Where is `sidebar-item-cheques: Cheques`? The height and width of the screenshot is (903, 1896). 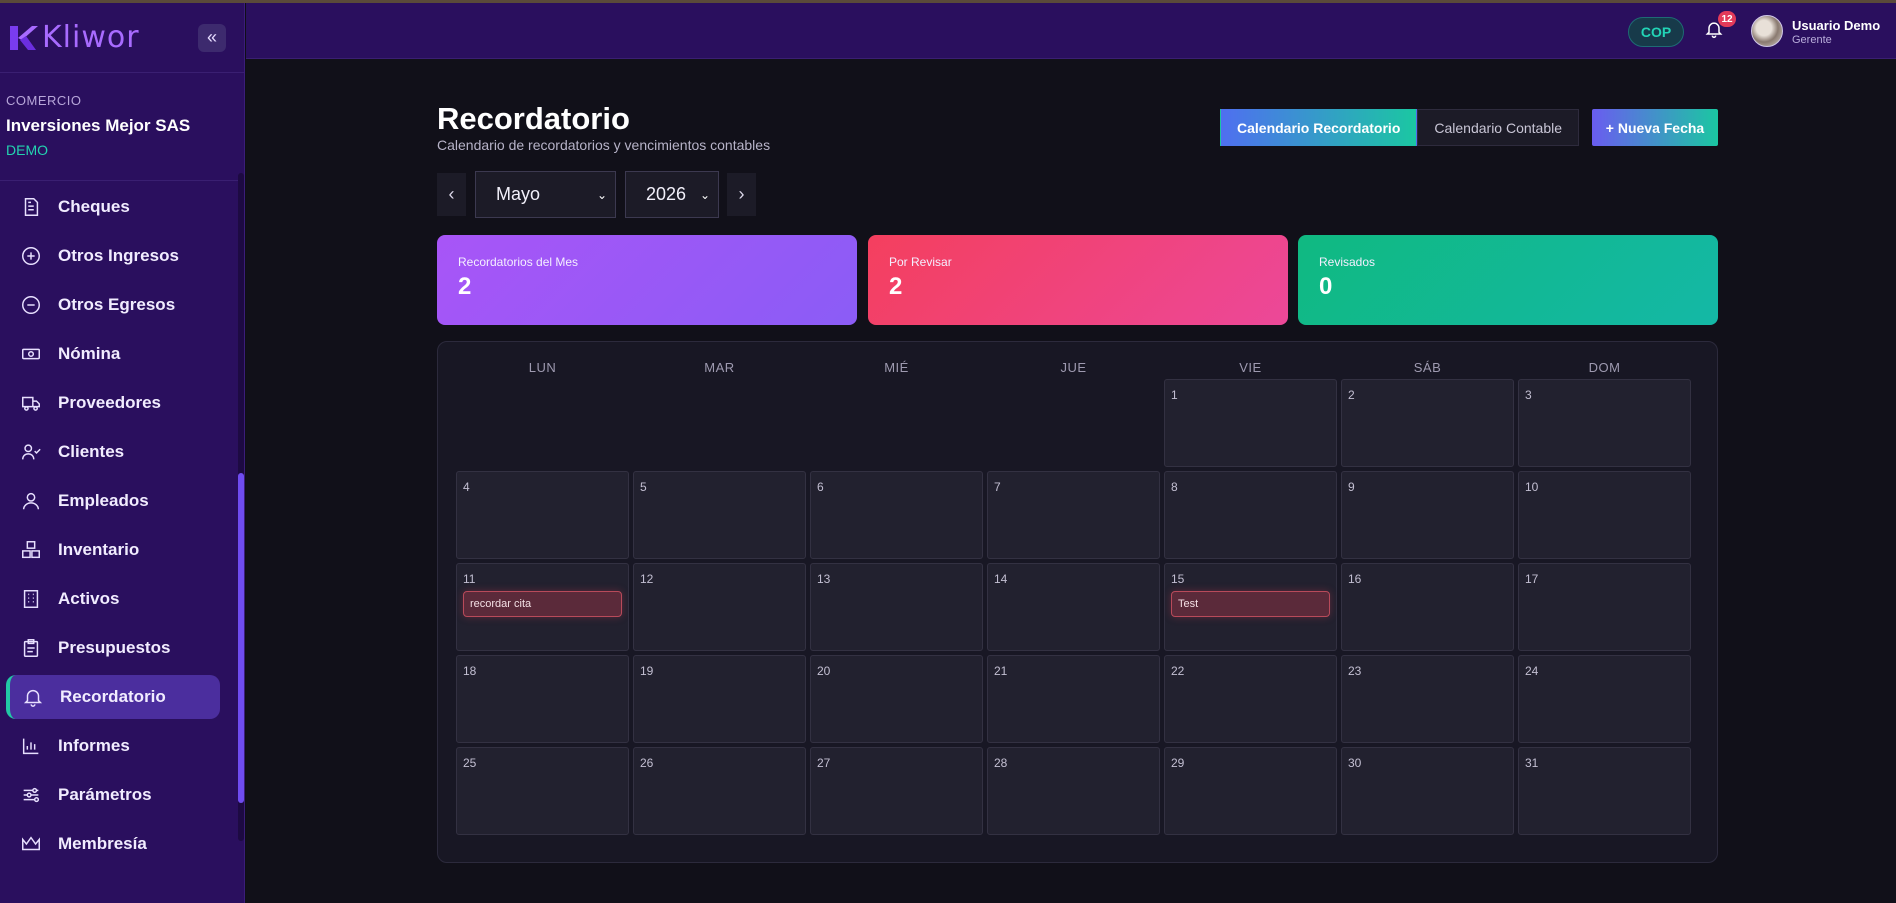
sidebar-item-cheques: Cheques is located at coordinates (113, 207).